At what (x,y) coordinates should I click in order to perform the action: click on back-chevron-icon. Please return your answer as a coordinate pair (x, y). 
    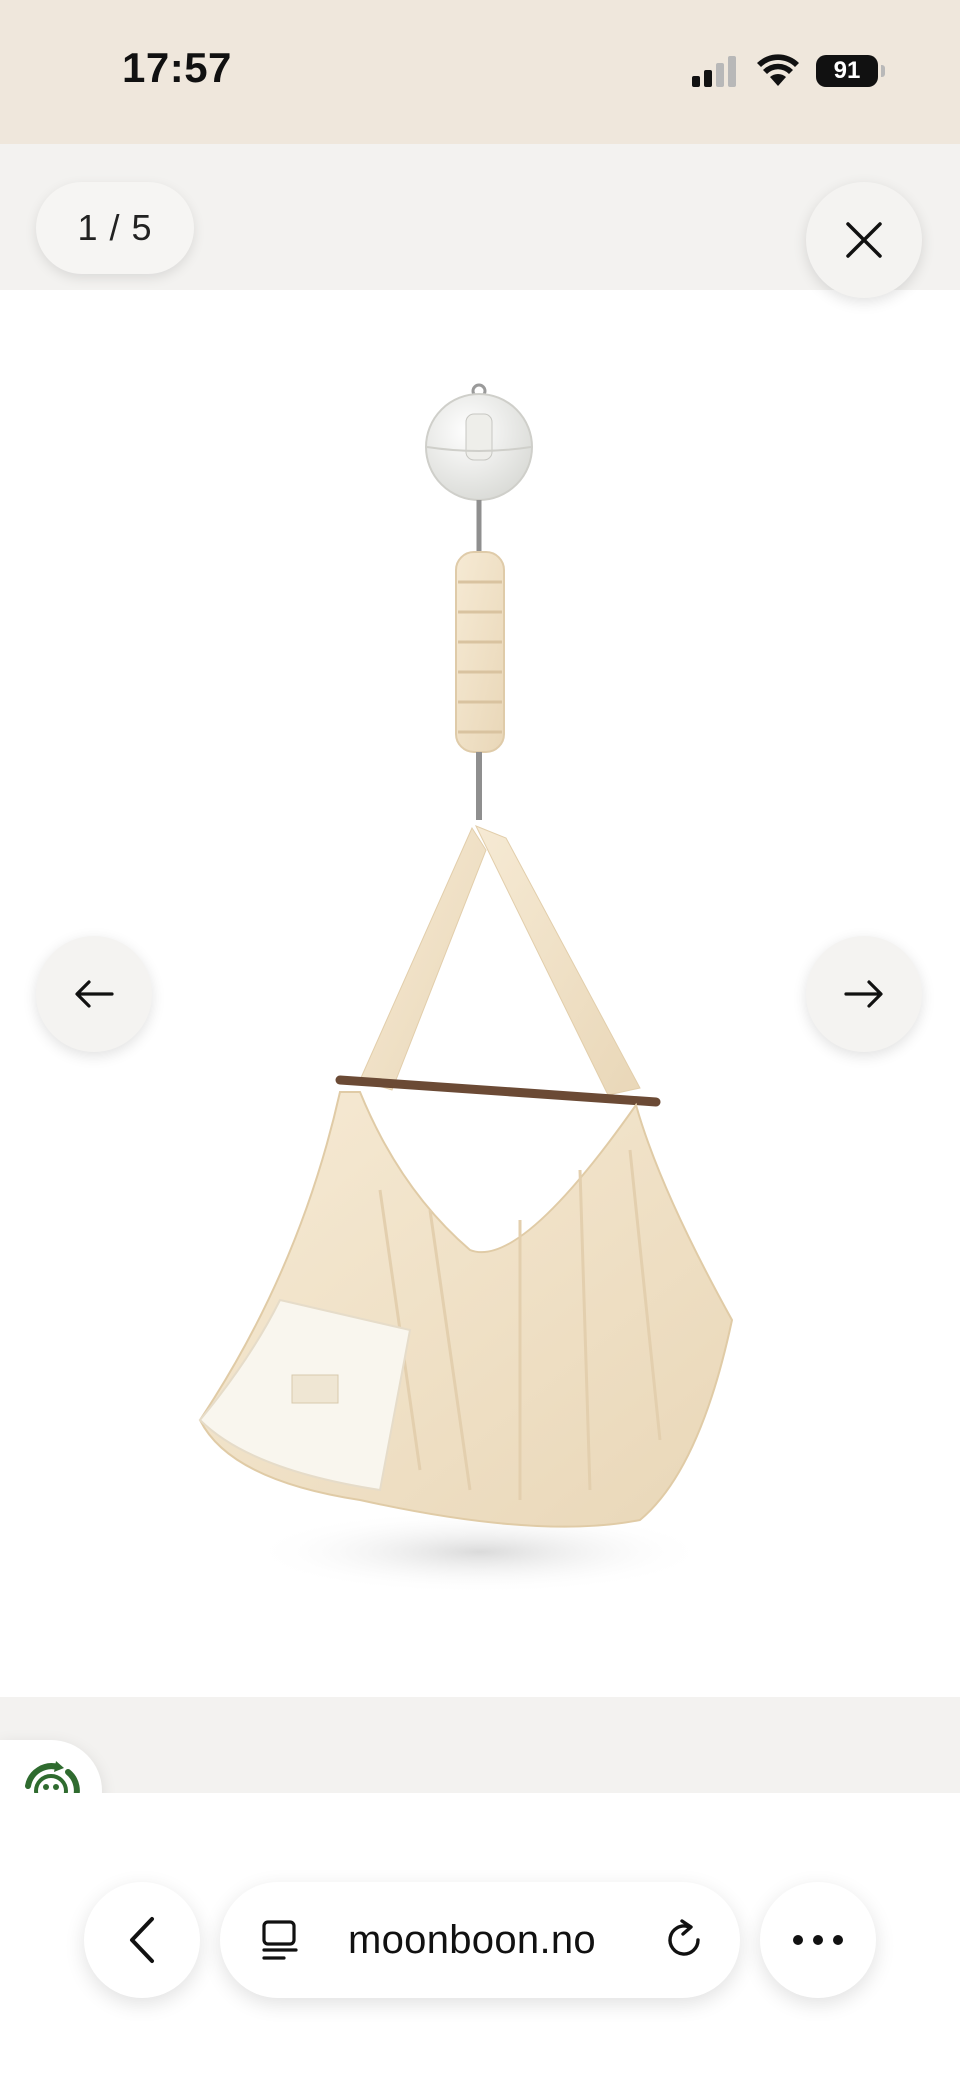
    Looking at the image, I should click on (142, 1940).